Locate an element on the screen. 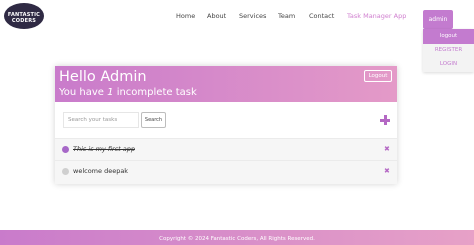  account-dropdown: logout REGISTER LOGIN is located at coordinates (448, 50).